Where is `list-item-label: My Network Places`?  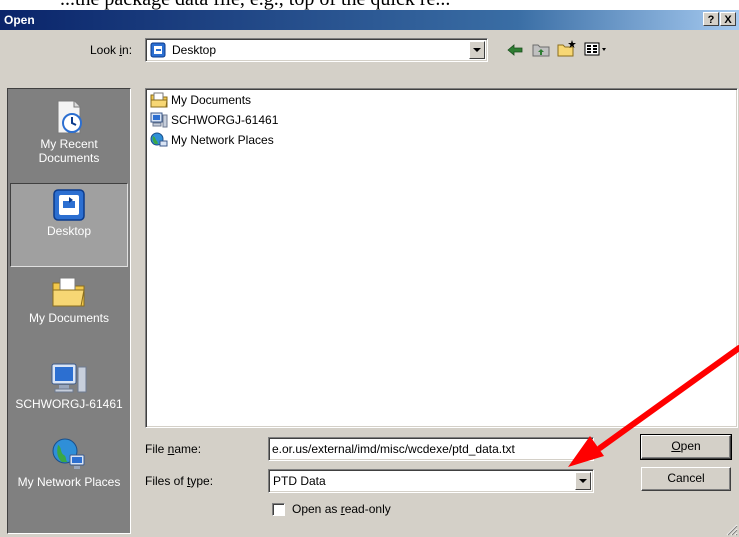
list-item-label: My Network Places is located at coordinates (222, 140).